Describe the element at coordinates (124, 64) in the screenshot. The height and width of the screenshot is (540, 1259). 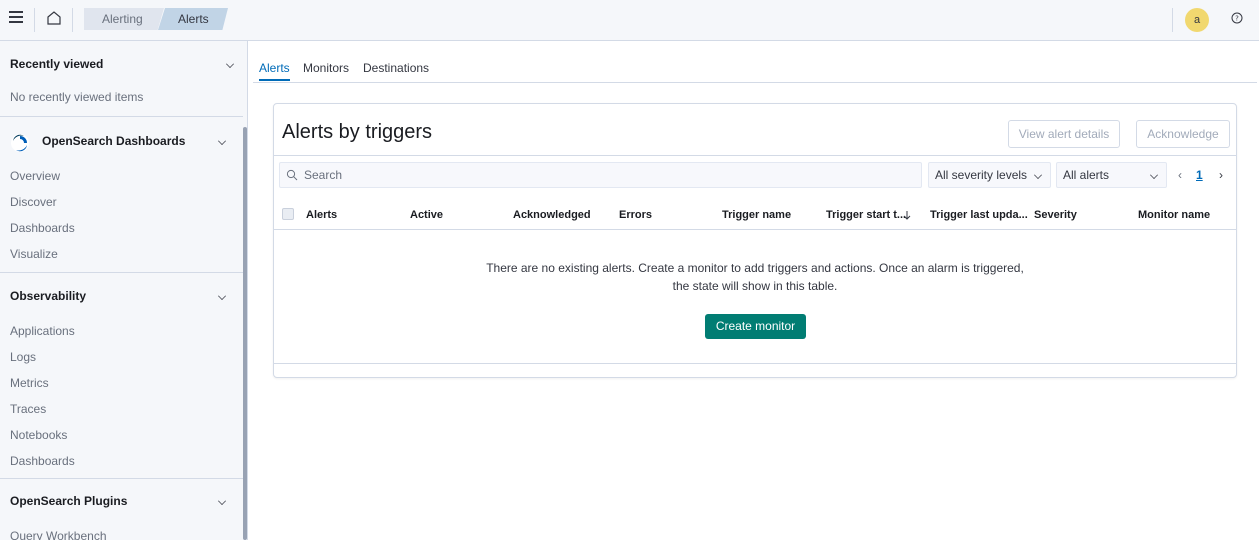
I see `recently-viewed-header: Recently viewed` at that location.